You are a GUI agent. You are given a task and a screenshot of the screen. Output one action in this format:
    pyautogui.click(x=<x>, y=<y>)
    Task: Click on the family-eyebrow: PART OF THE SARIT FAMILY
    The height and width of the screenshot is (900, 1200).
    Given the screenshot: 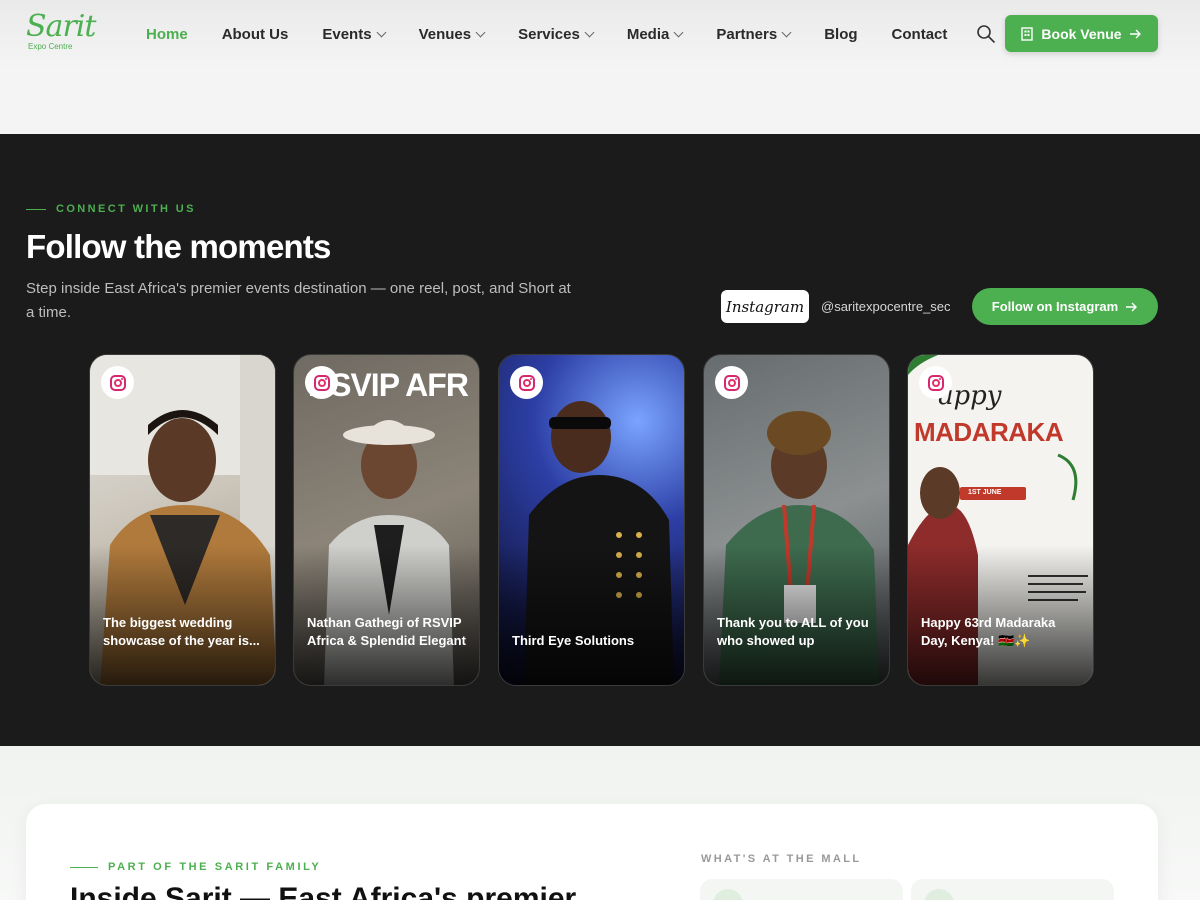 What is the action you would take?
    pyautogui.click(x=195, y=867)
    